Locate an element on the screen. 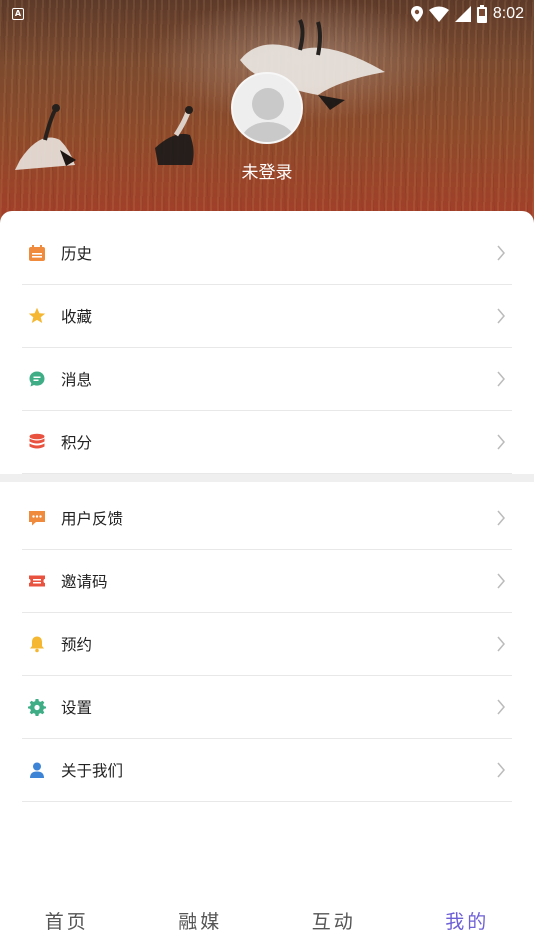 This screenshot has width=534, height=950. status-icons: 8:02 is located at coordinates (467, 14).